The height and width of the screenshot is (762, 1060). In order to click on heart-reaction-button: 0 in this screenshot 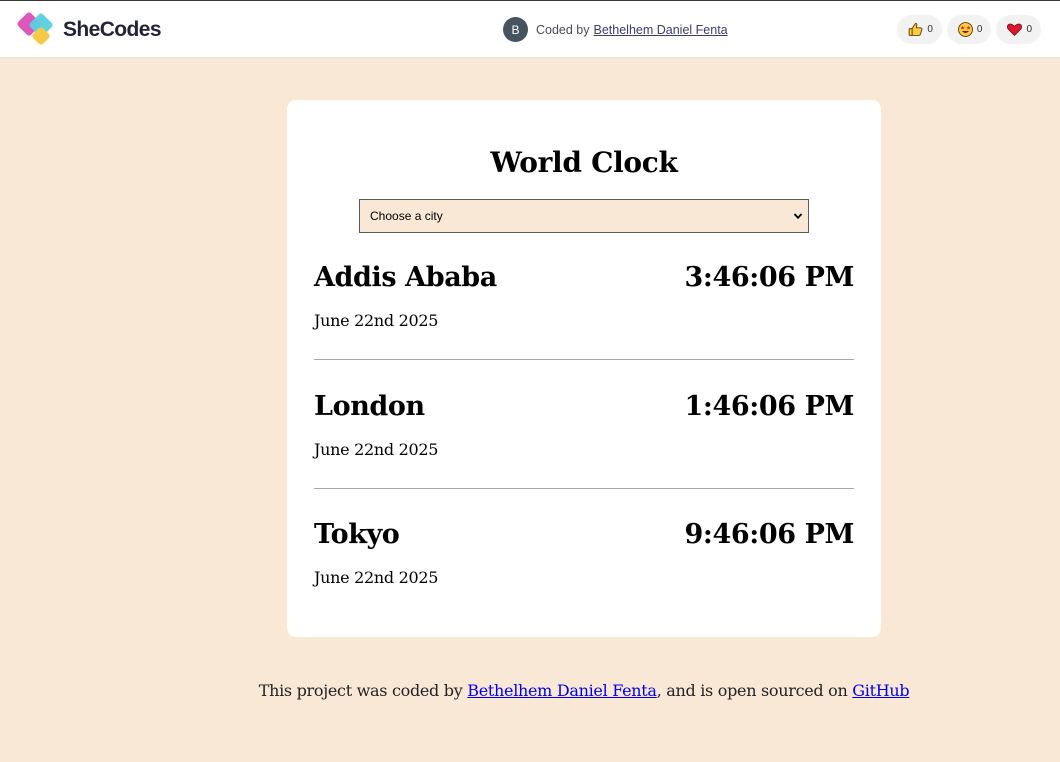, I will do `click(1018, 29)`.